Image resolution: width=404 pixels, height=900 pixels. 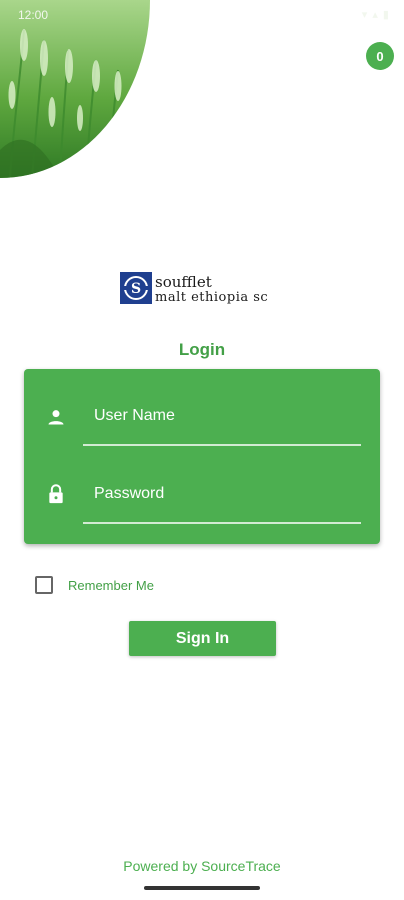 I want to click on logo-mark-icon: S, so click(x=136, y=288).